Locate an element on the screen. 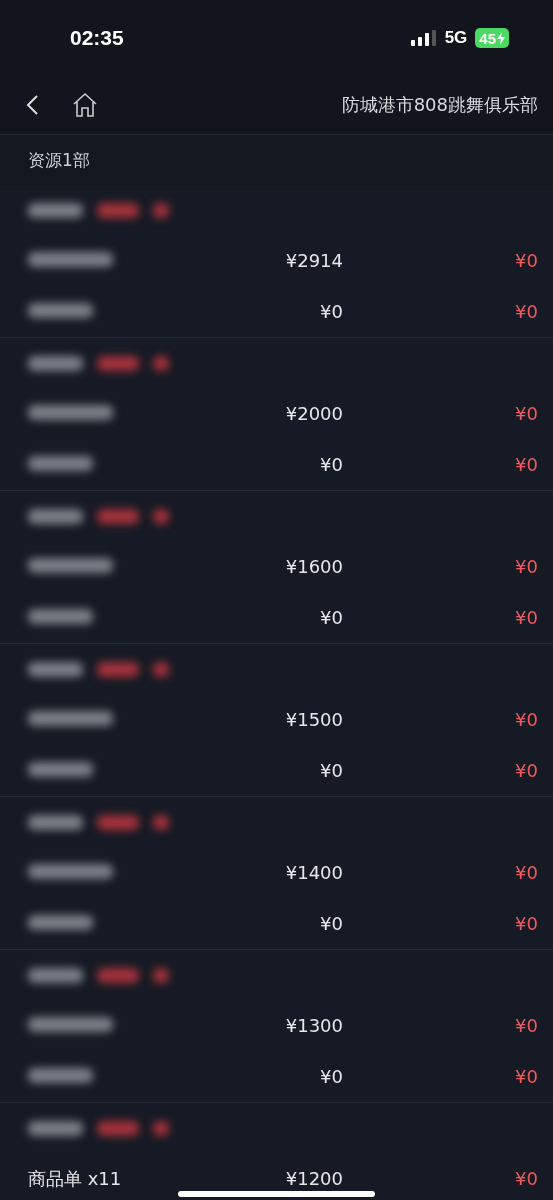 The height and width of the screenshot is (1200, 553). row-label: 商品单 x11 is located at coordinates (75, 1178).